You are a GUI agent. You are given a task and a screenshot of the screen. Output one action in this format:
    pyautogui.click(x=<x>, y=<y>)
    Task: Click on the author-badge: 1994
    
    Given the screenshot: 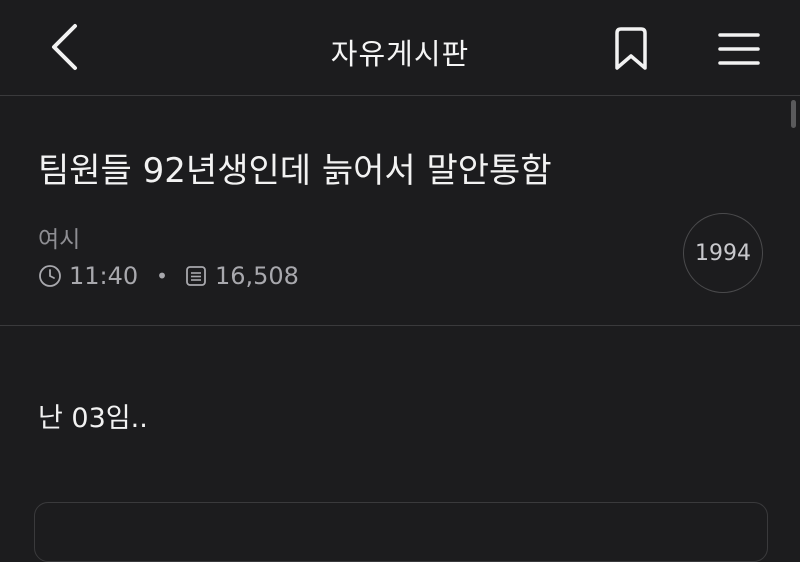 What is the action you would take?
    pyautogui.click(x=723, y=253)
    